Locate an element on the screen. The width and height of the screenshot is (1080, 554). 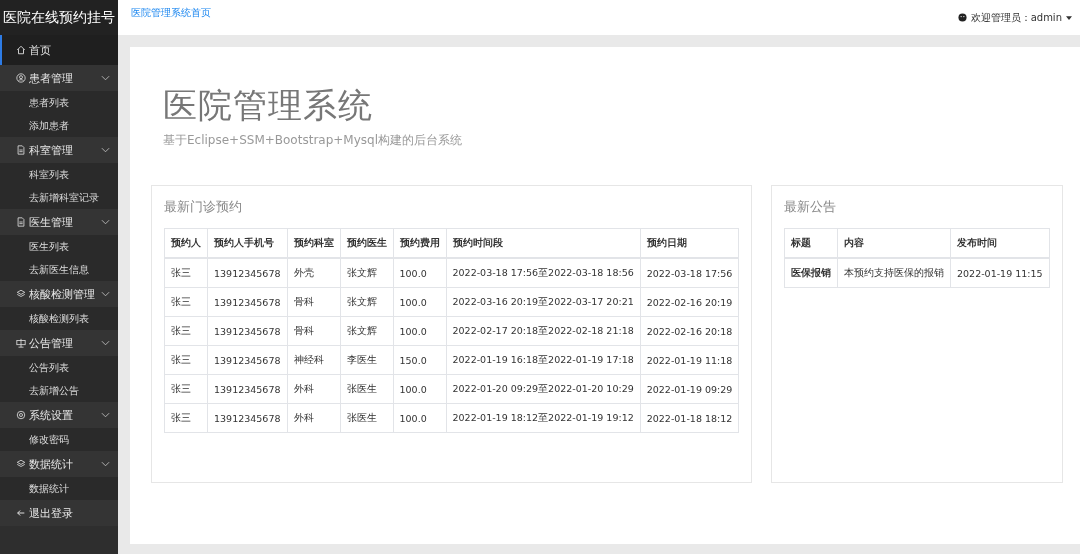
nav-subitem: 修改密码 is located at coordinates (59, 439).